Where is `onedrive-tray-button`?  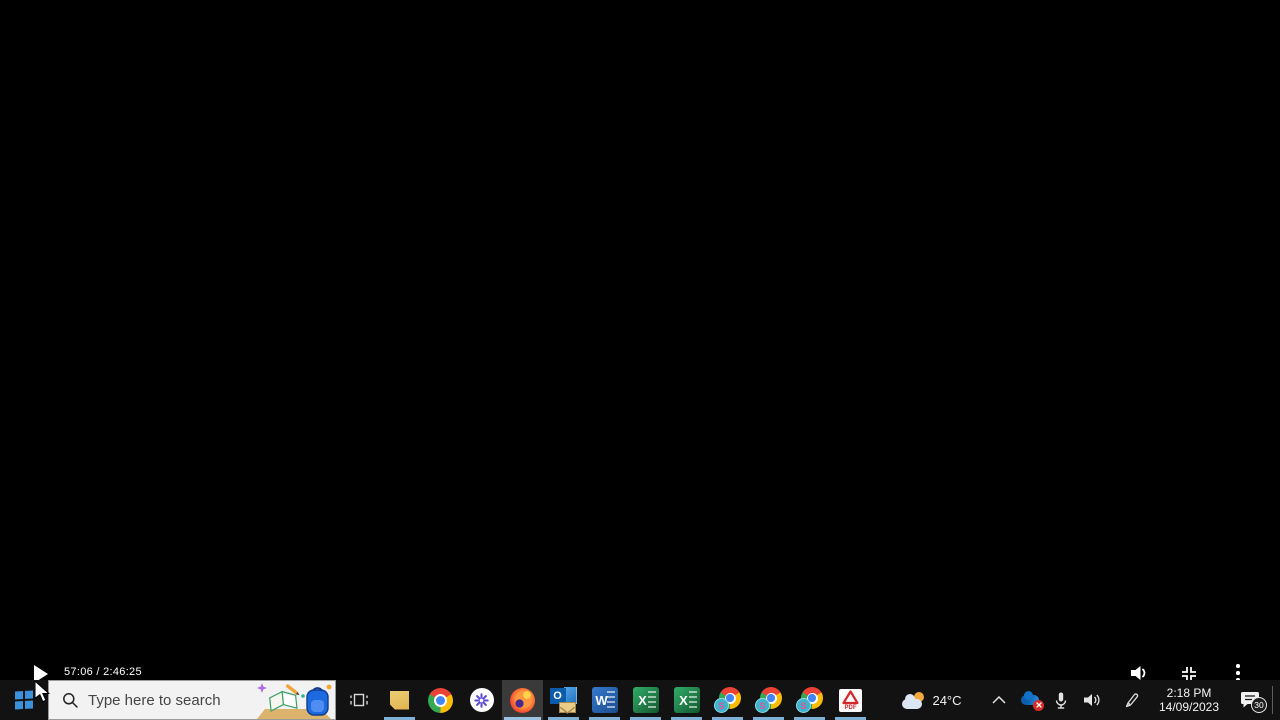 onedrive-tray-button is located at coordinates (1031, 700).